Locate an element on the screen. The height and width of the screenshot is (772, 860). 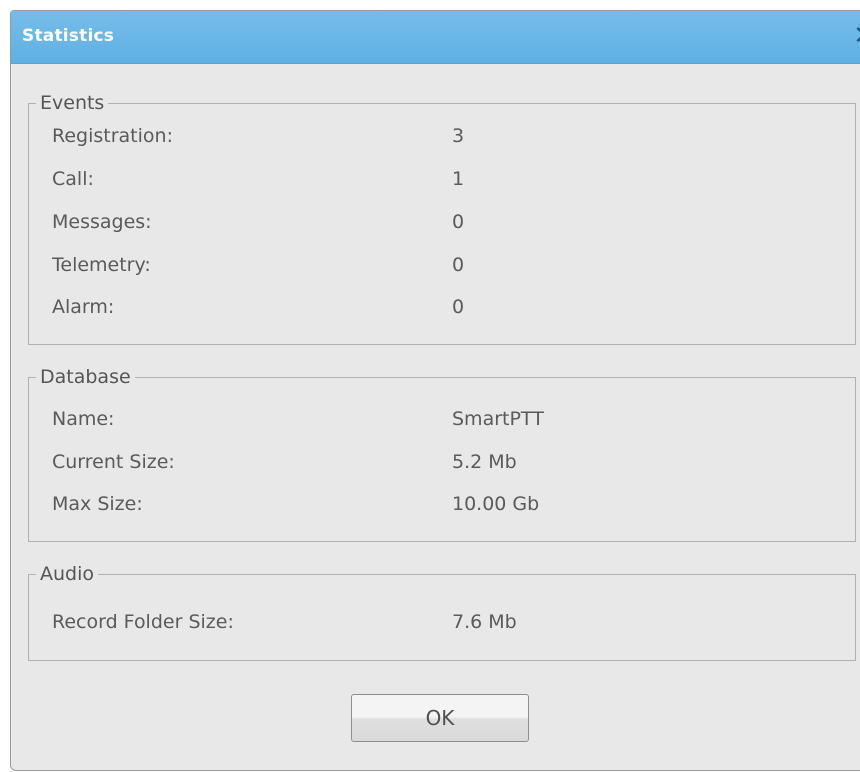
call-value: 1 is located at coordinates (458, 179).